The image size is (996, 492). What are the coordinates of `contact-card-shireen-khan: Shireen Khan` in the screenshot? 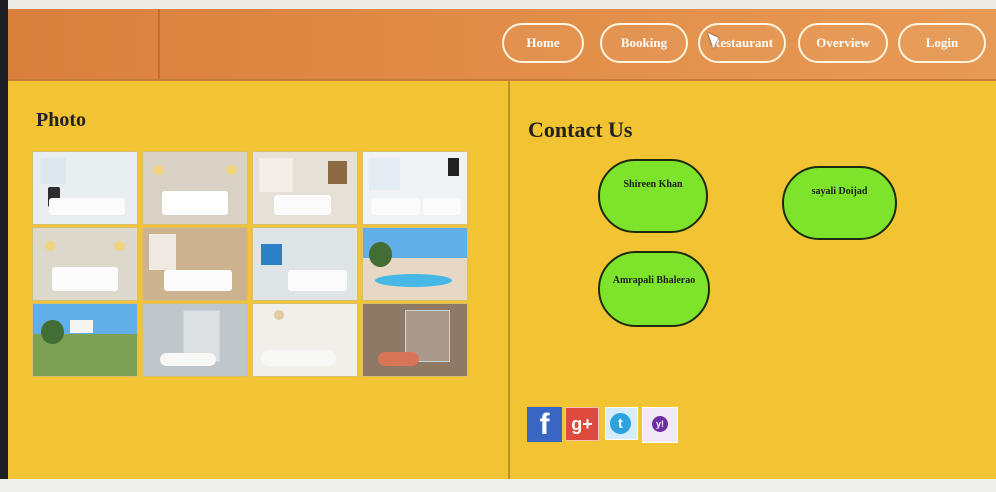 It's located at (653, 196).